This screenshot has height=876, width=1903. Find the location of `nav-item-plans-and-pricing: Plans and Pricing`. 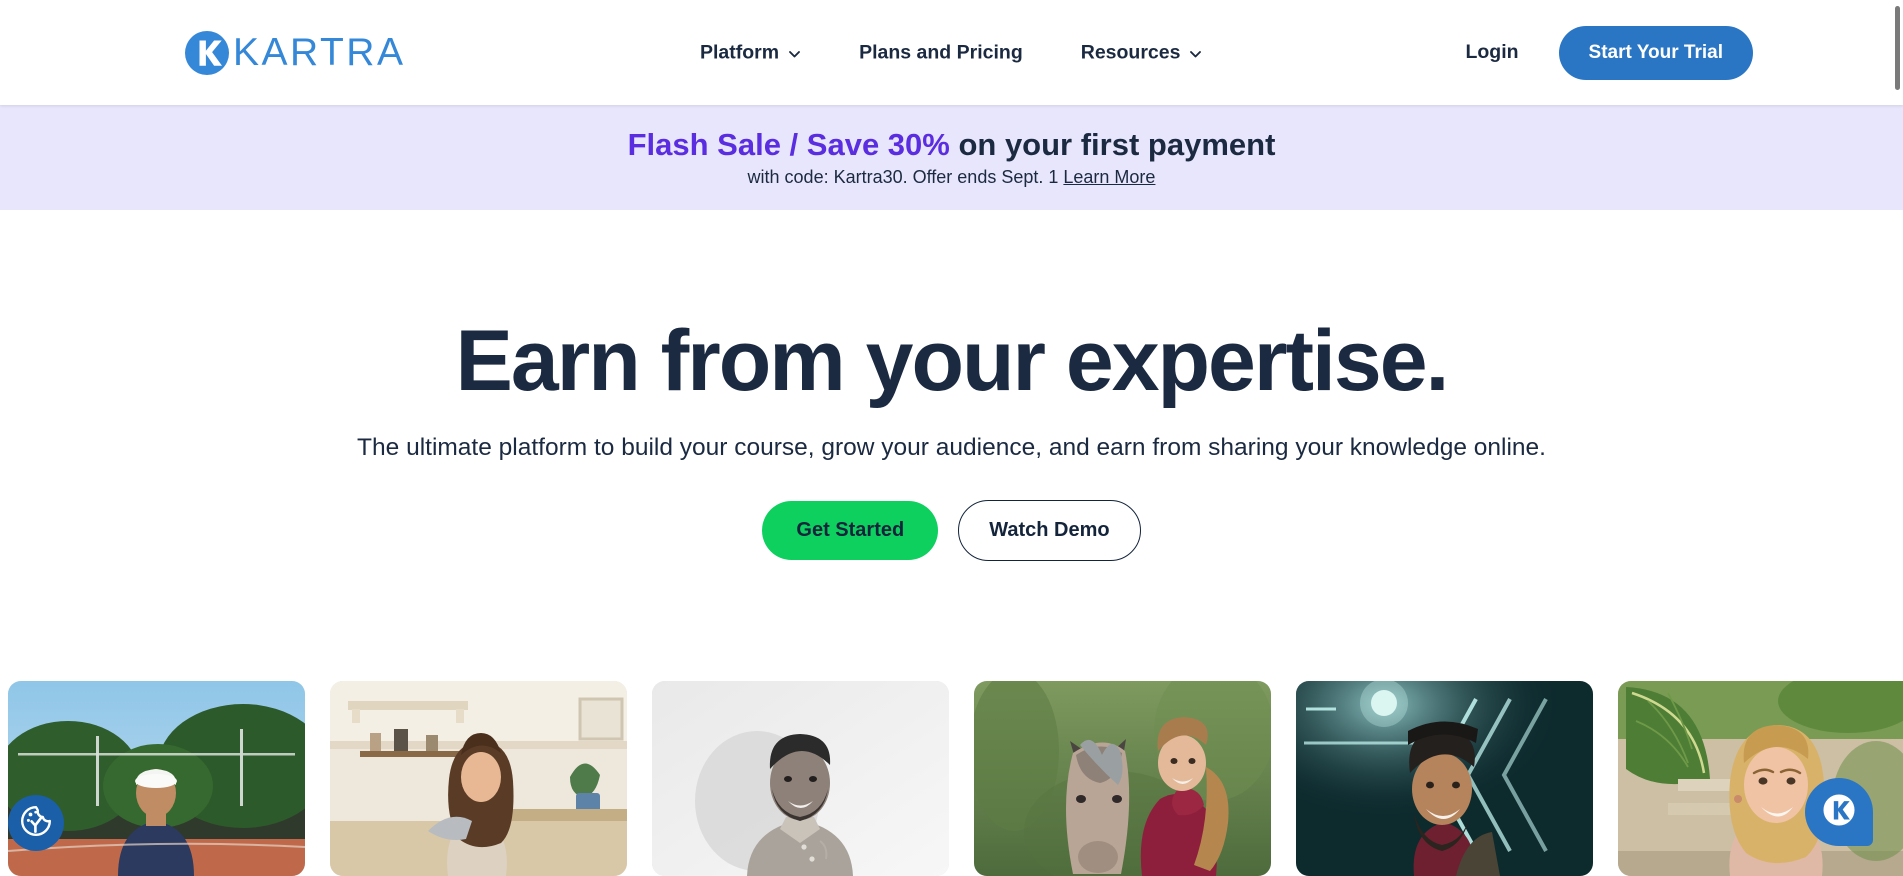

nav-item-plans-and-pricing: Plans and Pricing is located at coordinates (941, 52).